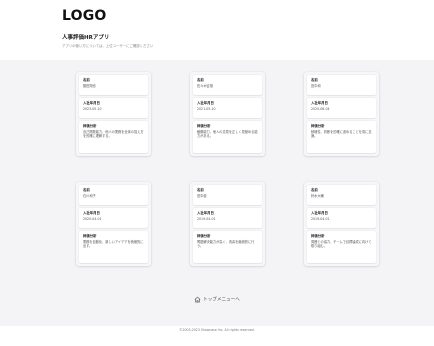 Image resolution: width=434 pixels, height=346 pixels. Describe the element at coordinates (341, 108) in the screenshot. I see `hire-date-field: 入社年月日 2020-08-04` at that location.